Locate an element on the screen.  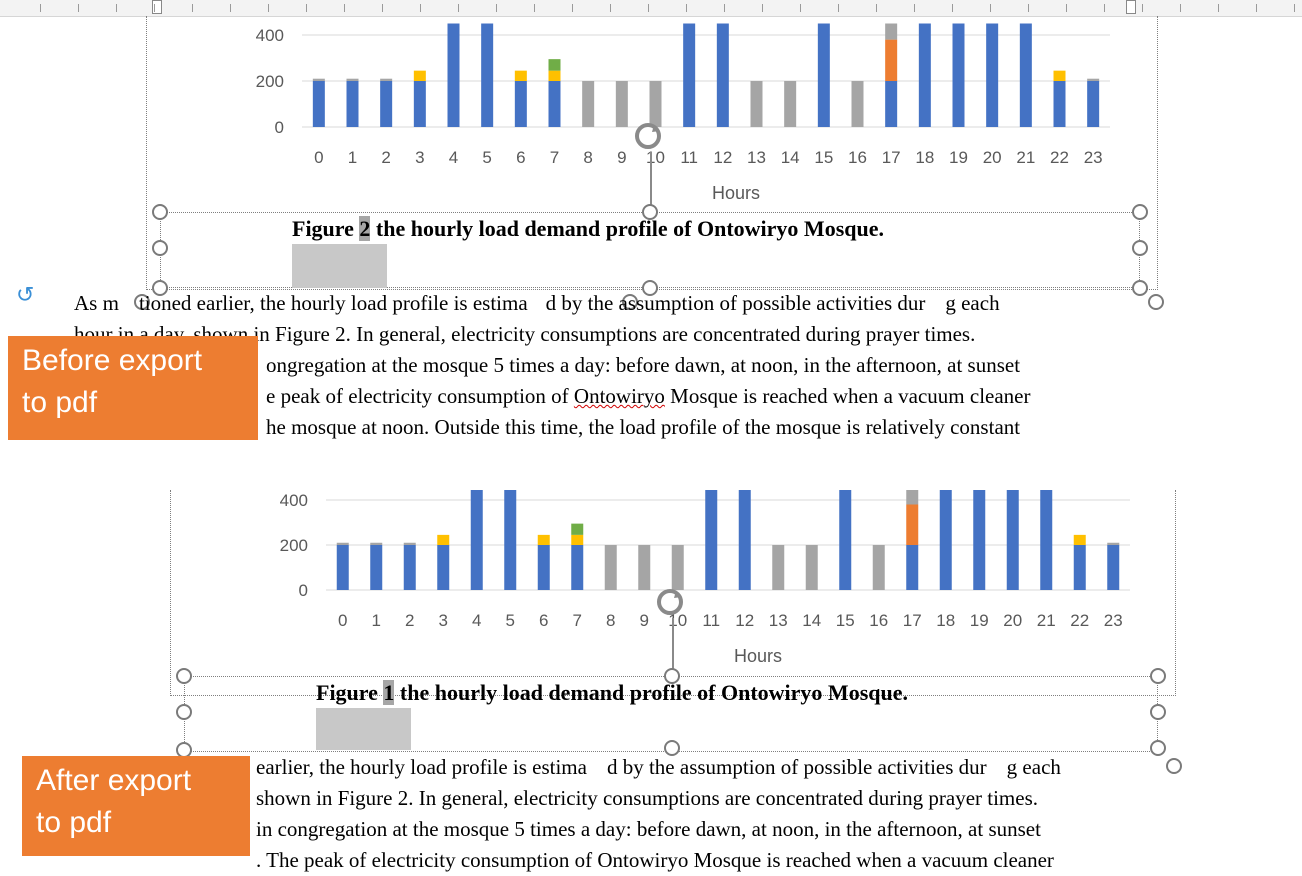
caption-number-field: 1 is located at coordinates (389, 692).